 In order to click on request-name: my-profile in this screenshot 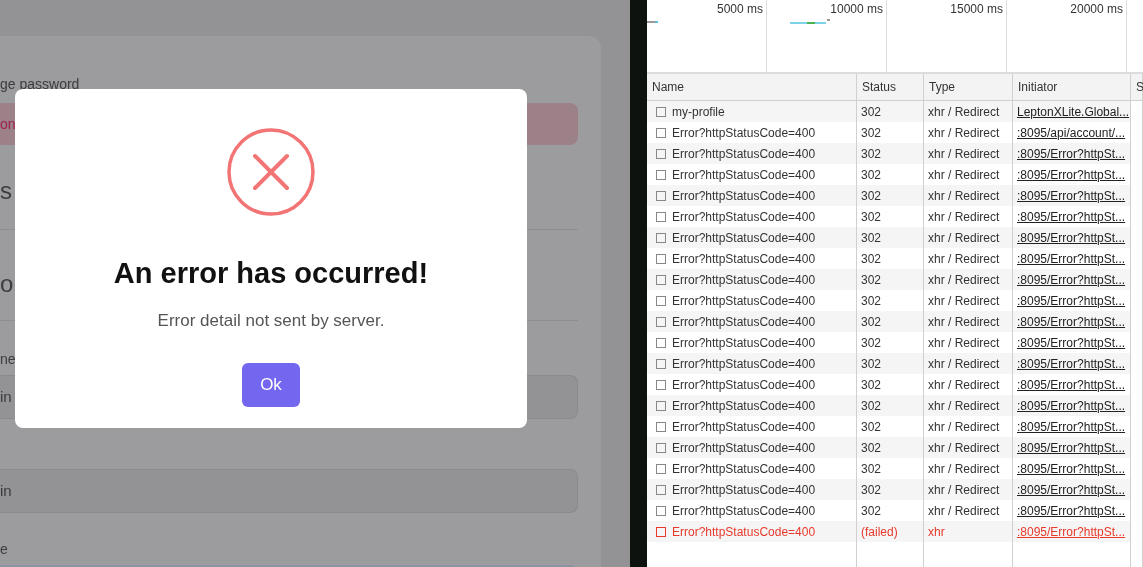, I will do `click(698, 112)`.